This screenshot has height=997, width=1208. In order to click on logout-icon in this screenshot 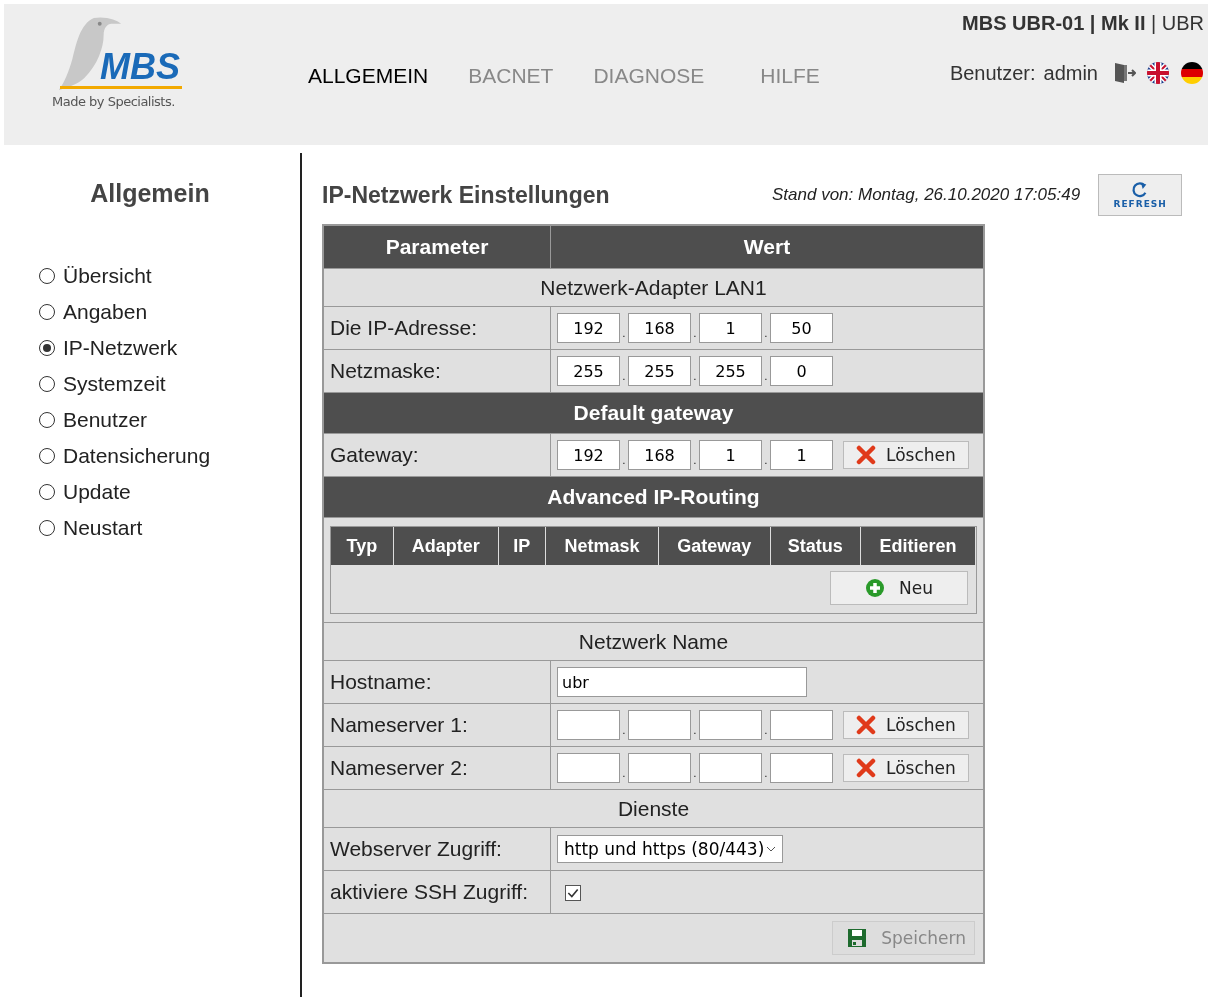, I will do `click(1124, 73)`.